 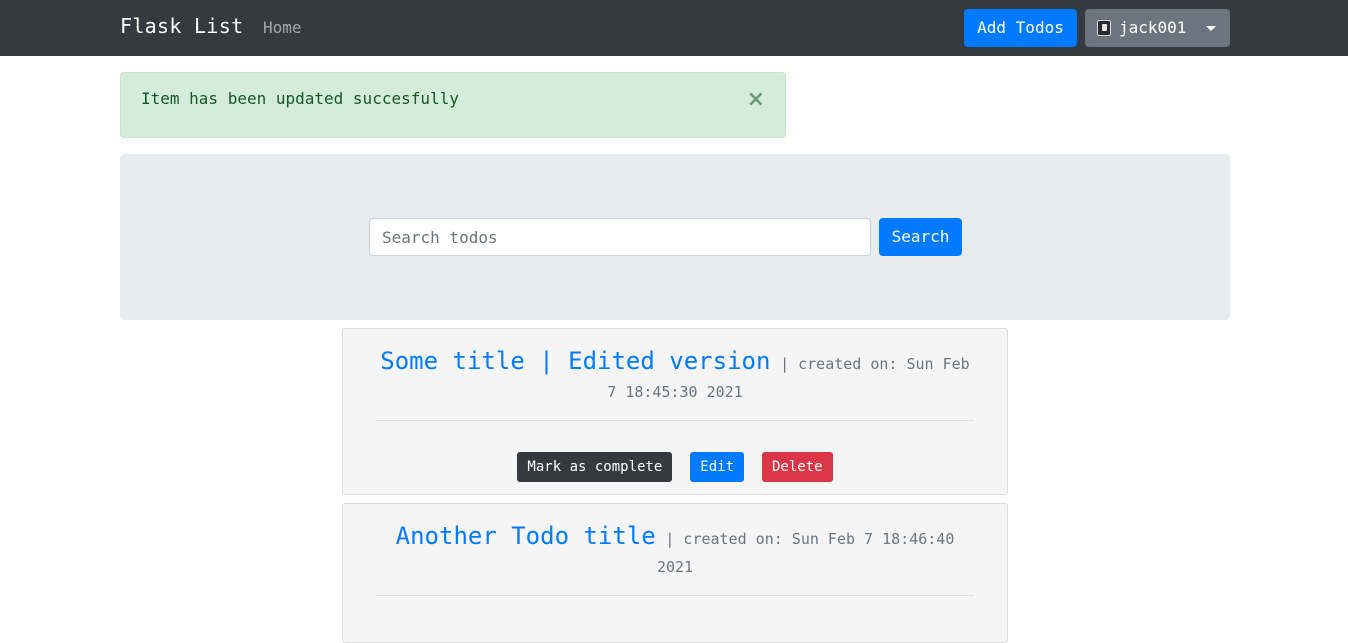 I want to click on notebook-icon, so click(x=1104, y=28).